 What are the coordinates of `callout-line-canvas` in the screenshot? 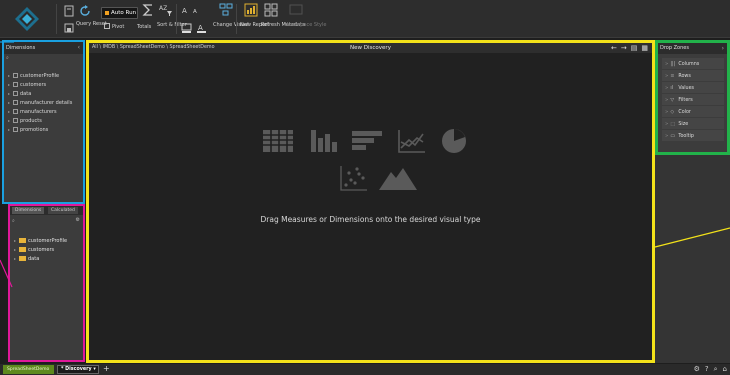 It's located at (692, 237).